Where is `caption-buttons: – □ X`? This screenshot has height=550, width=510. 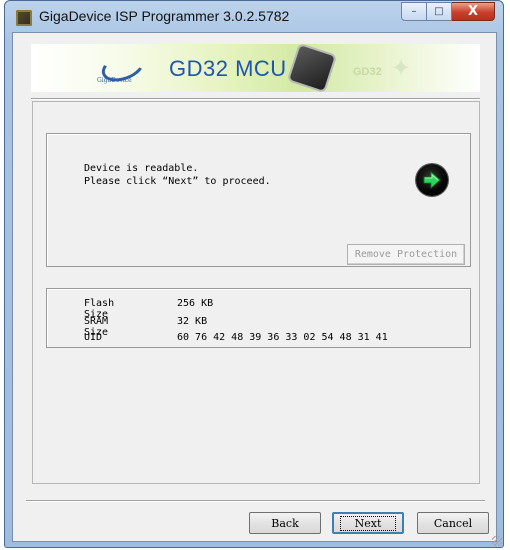
caption-buttons: – □ X is located at coordinates (448, 12).